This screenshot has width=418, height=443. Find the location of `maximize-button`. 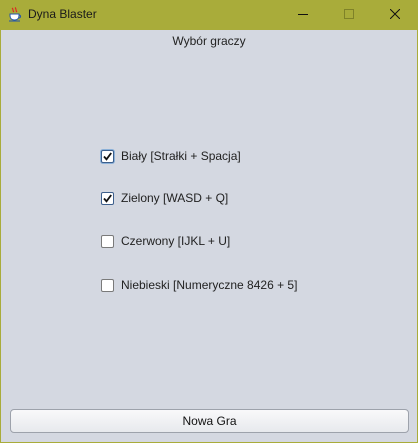

maximize-button is located at coordinates (349, 14).